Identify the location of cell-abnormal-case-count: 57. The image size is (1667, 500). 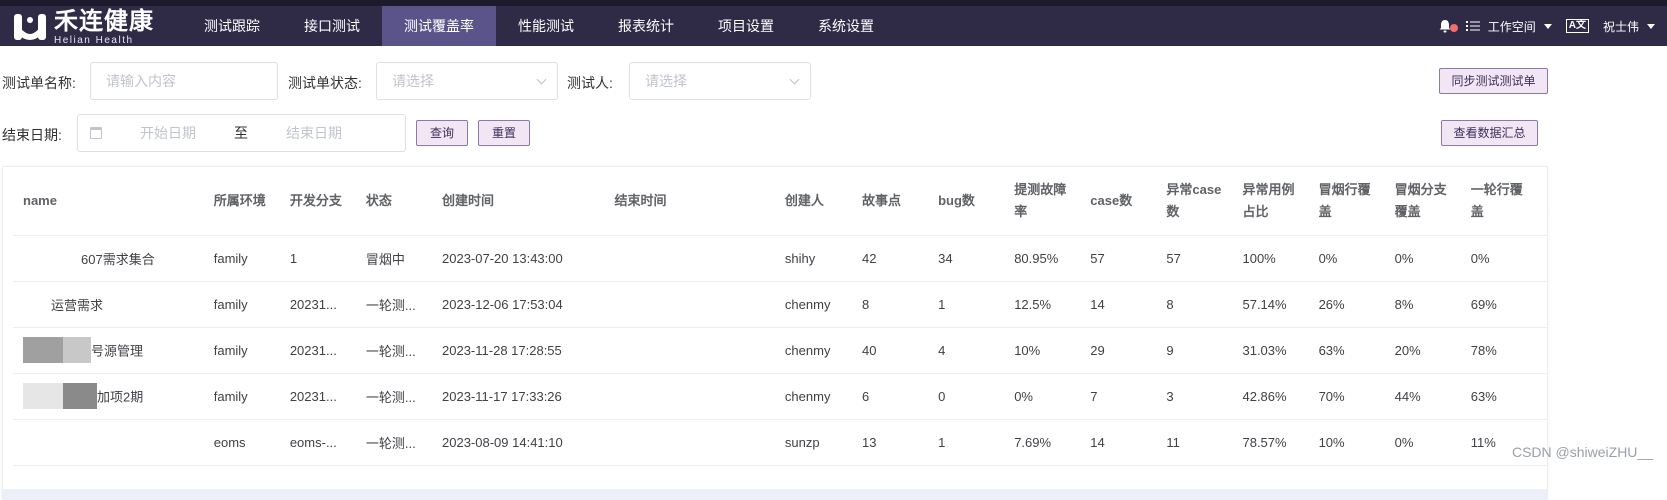
(1194, 258).